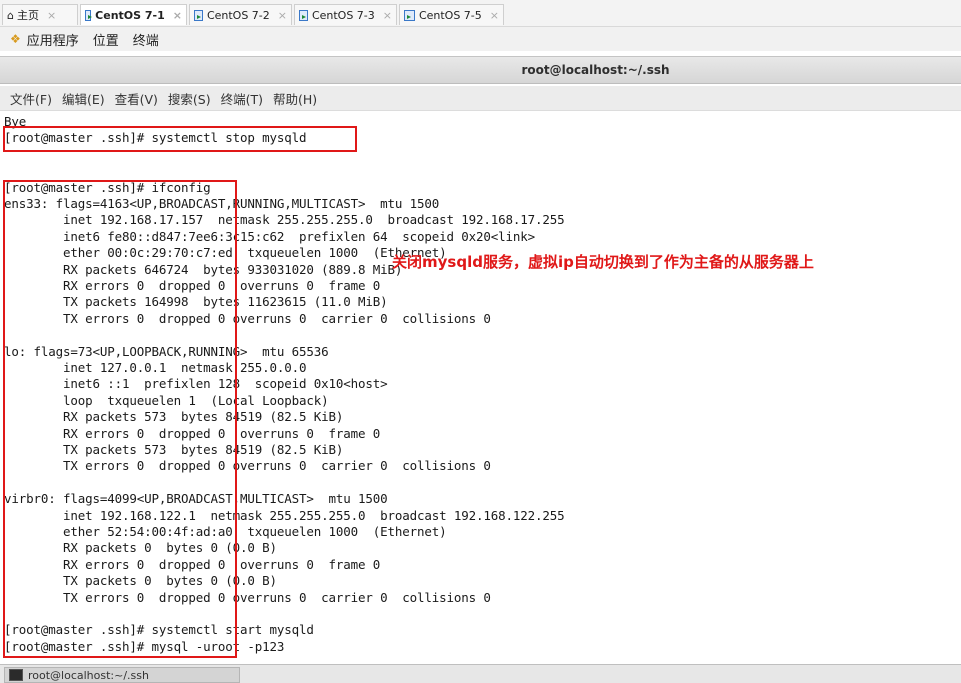 Image resolution: width=961 pixels, height=683 pixels. What do you see at coordinates (480, 70) in the screenshot?
I see `window-title-bar: root@localhost:~/.ssh` at bounding box center [480, 70].